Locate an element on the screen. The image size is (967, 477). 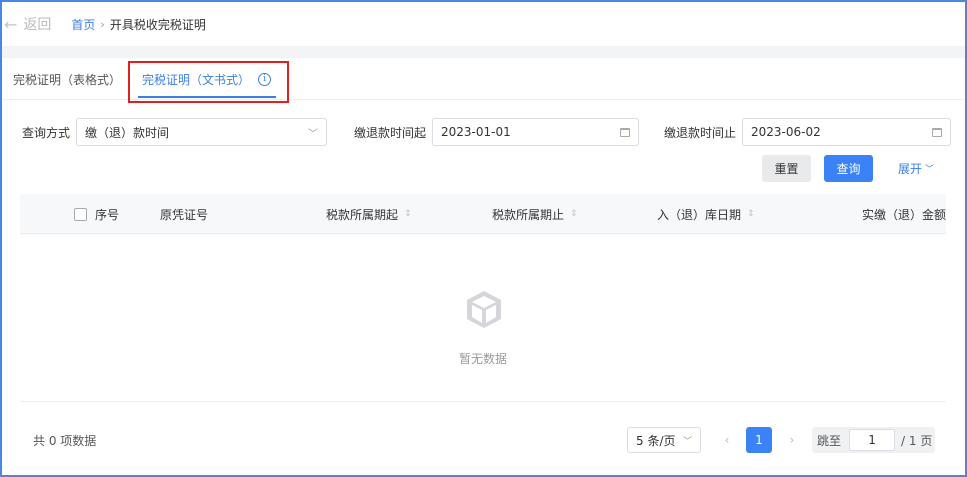
column-amount: 实缴（退）金额 is located at coordinates (904, 214).